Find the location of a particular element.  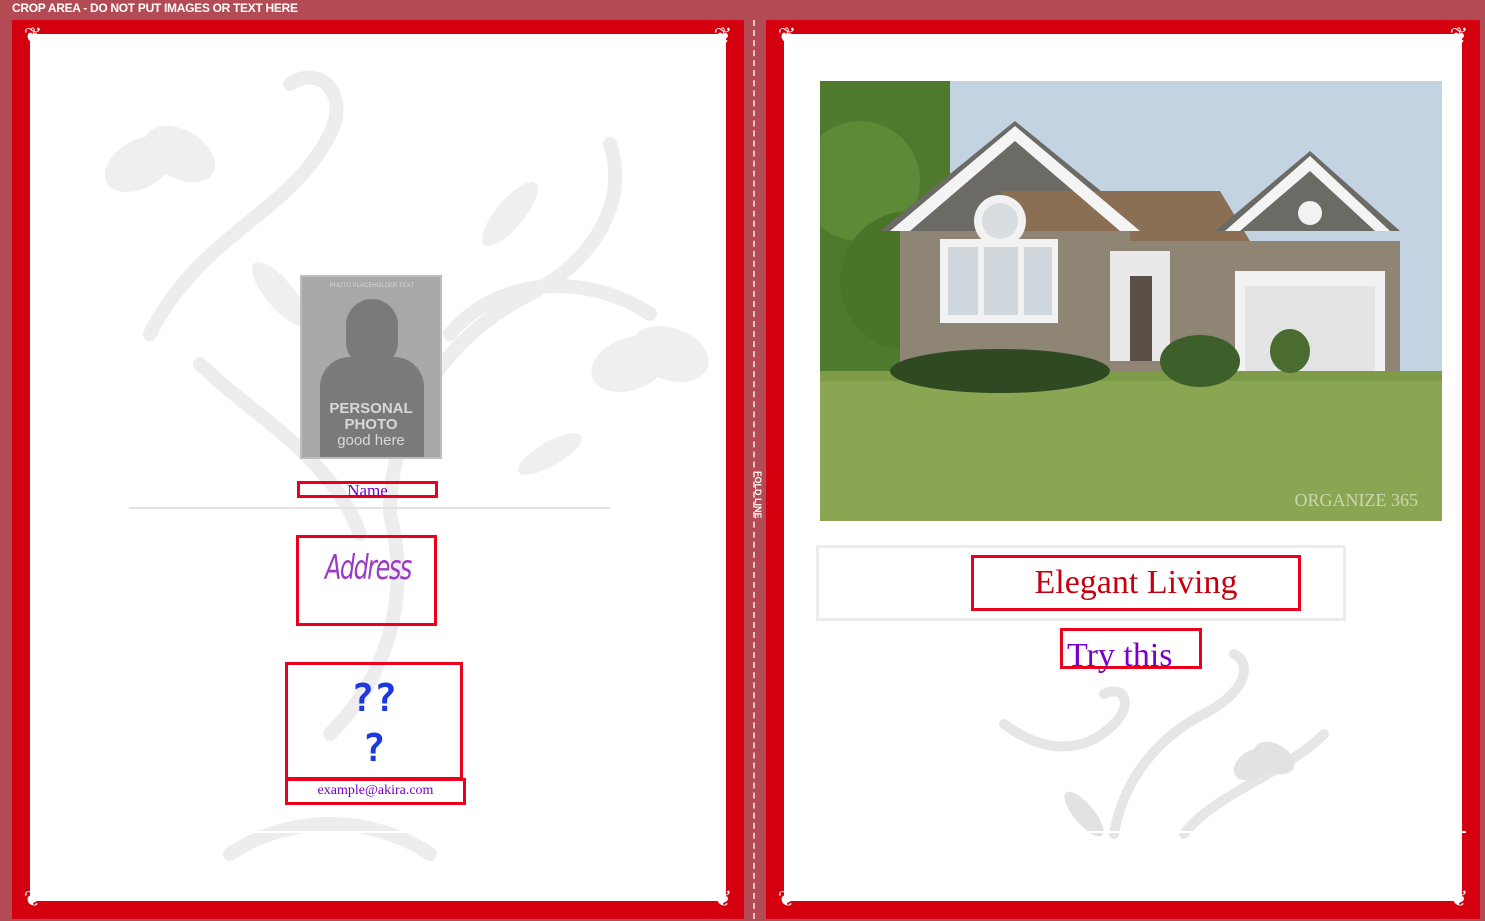

title-text-box: Elegant Living is located at coordinates (1136, 583).